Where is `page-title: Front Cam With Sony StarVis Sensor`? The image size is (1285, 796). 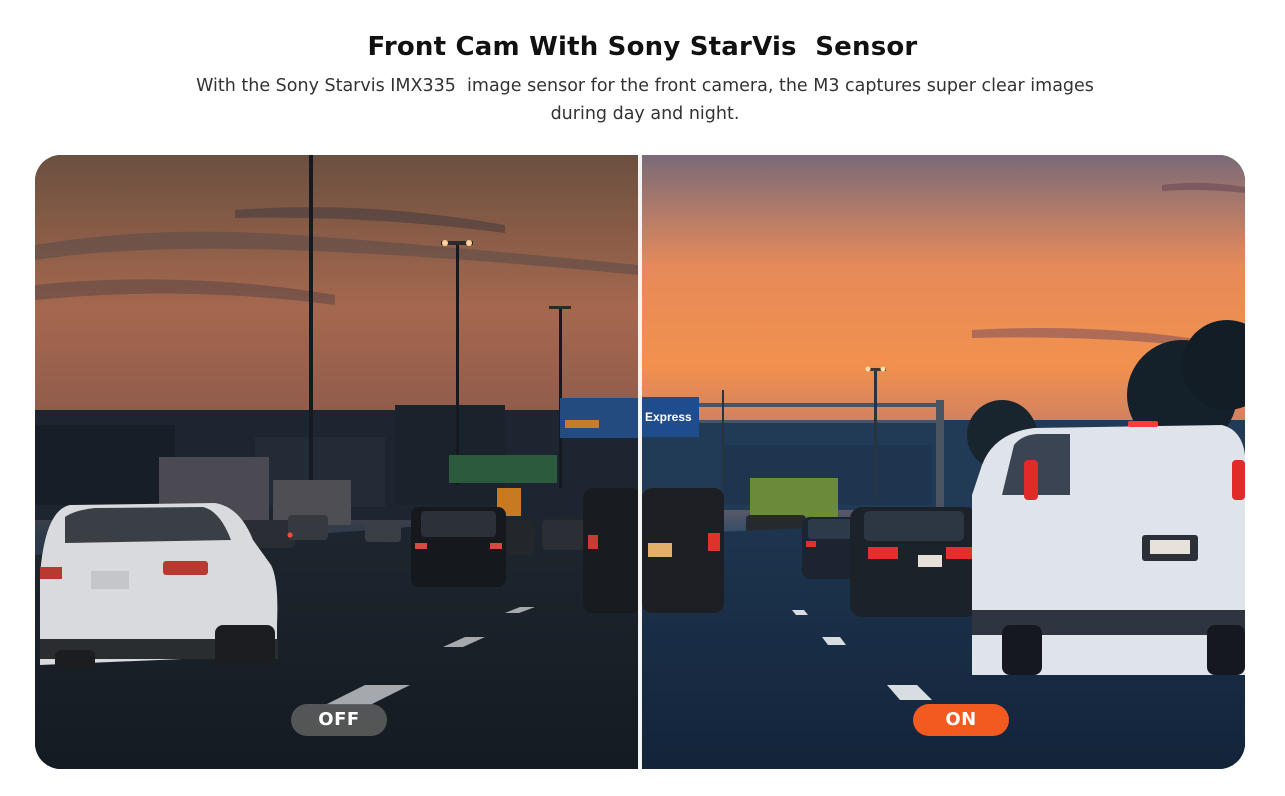
page-title: Front Cam With Sony StarVis Sensor is located at coordinates (642, 47).